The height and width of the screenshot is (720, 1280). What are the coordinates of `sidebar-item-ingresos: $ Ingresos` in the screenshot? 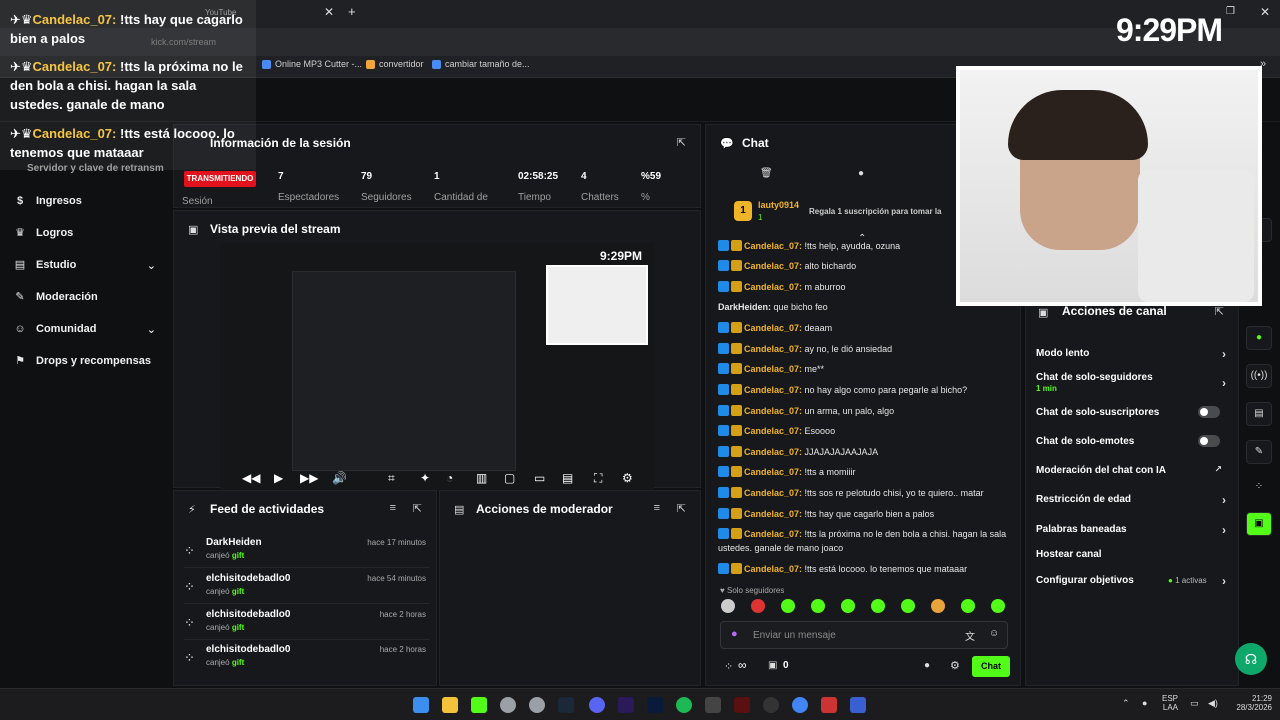 It's located at (87, 201).